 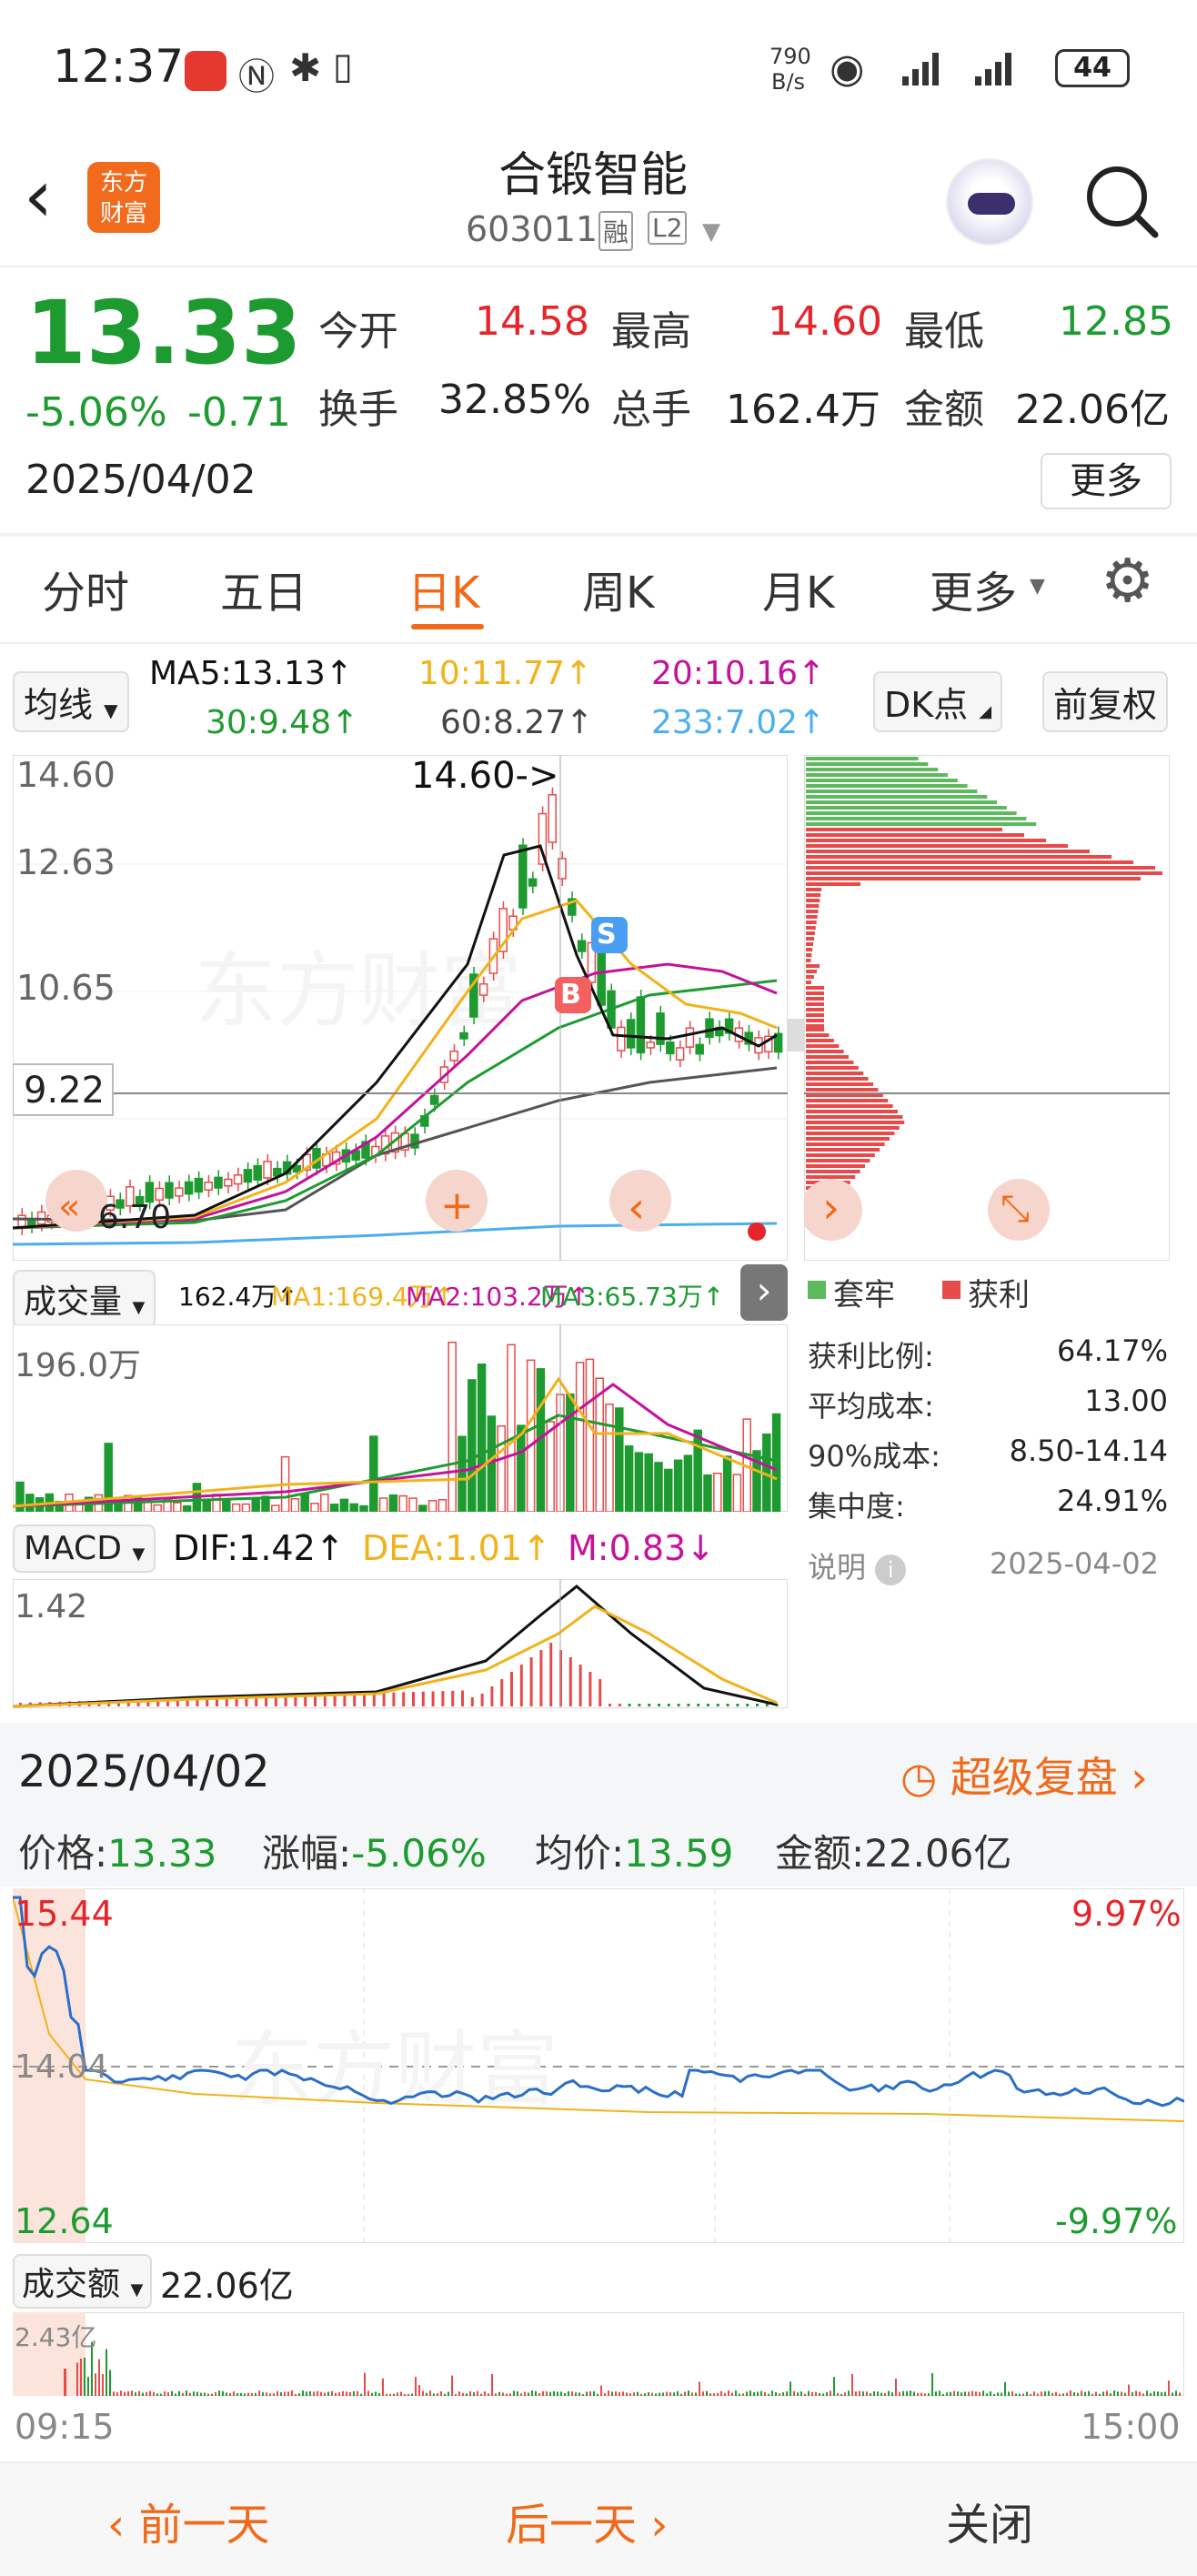 I want to click on tab-weekly-k: 周K, so click(x=618, y=588).